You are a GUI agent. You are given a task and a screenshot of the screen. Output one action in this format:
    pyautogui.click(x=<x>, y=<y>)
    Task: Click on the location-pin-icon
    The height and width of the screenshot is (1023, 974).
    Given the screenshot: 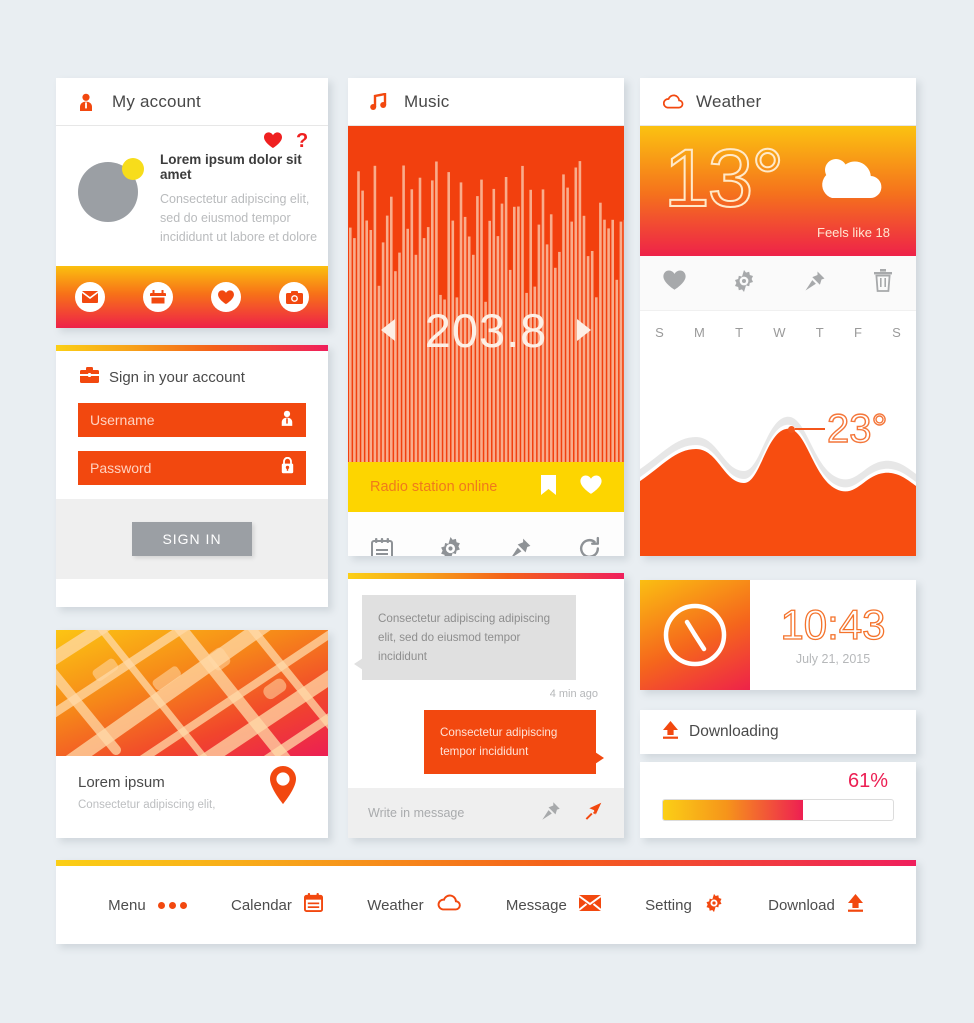 What is the action you would take?
    pyautogui.click(x=283, y=787)
    